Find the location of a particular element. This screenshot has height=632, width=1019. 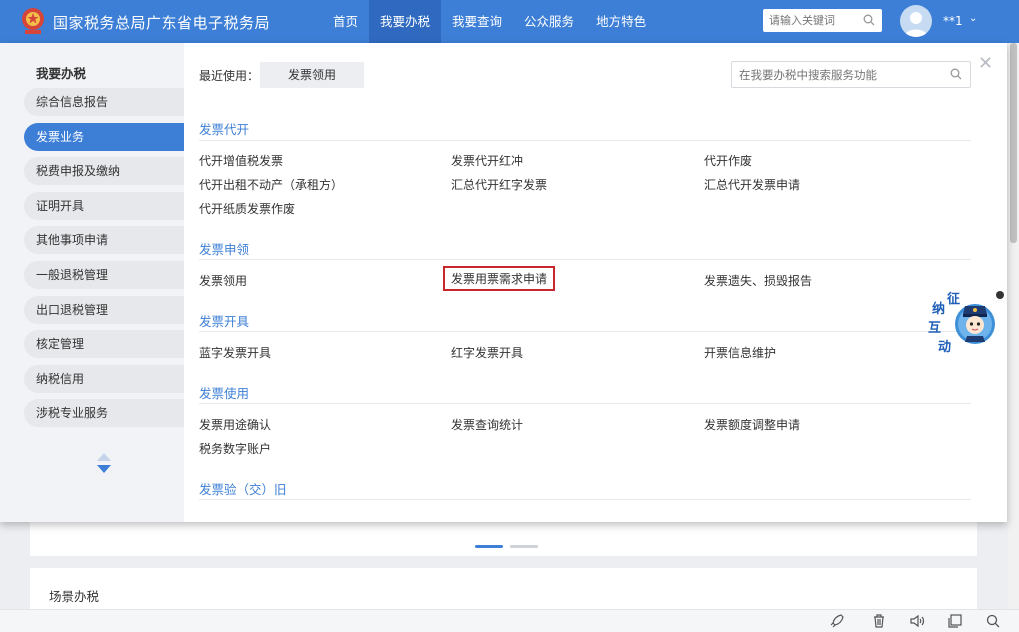

link-invoice-loss-report: 发票遗失、损毁报告 is located at coordinates (758, 280).